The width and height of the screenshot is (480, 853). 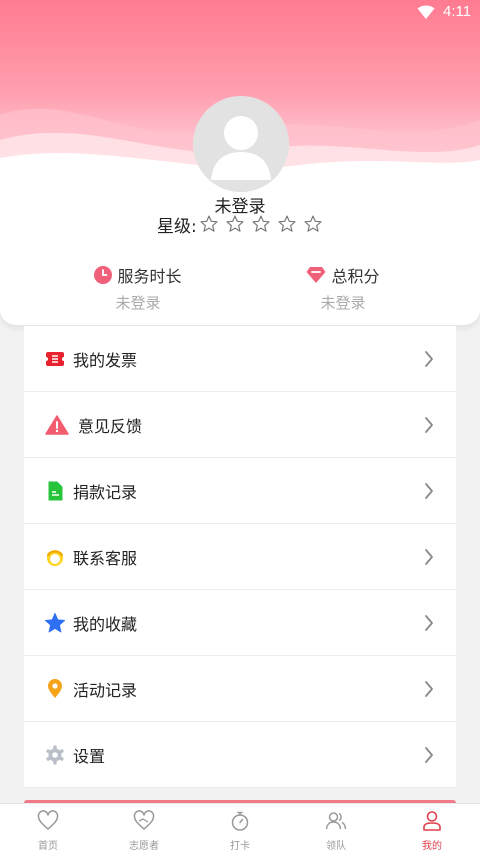 I want to click on total-points-value: 未登录, so click(x=343, y=303).